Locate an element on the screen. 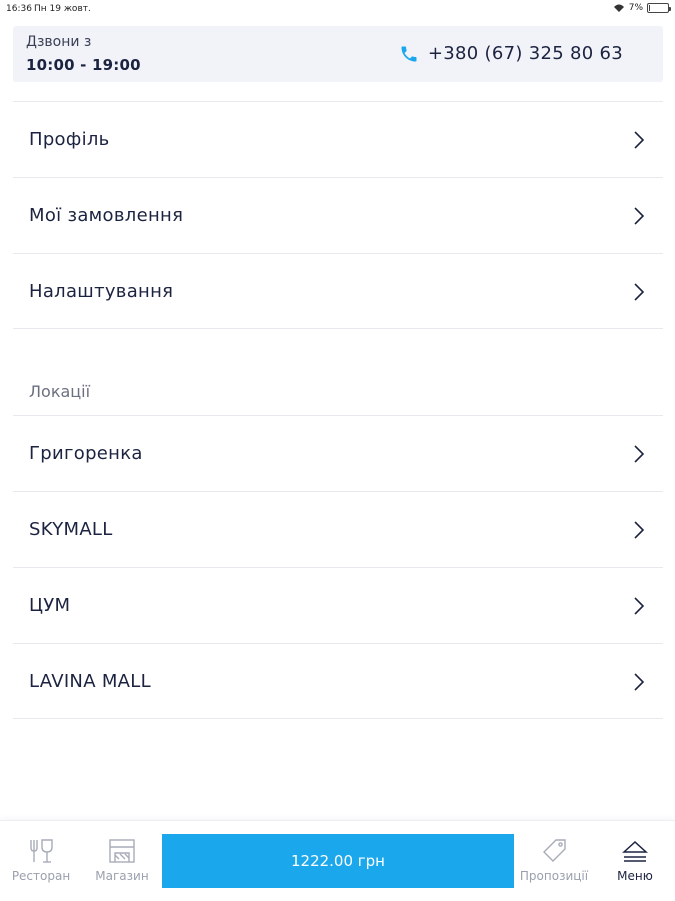 Image resolution: width=675 pixels, height=901 pixels. tab-menu: Меню is located at coordinates (635, 861).